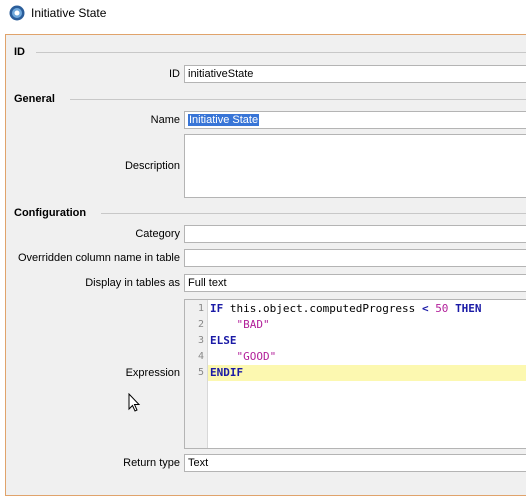 This screenshot has height=496, width=526. What do you see at coordinates (132, 283) in the screenshot?
I see `display-in-tables-label: Display in tables as` at bounding box center [132, 283].